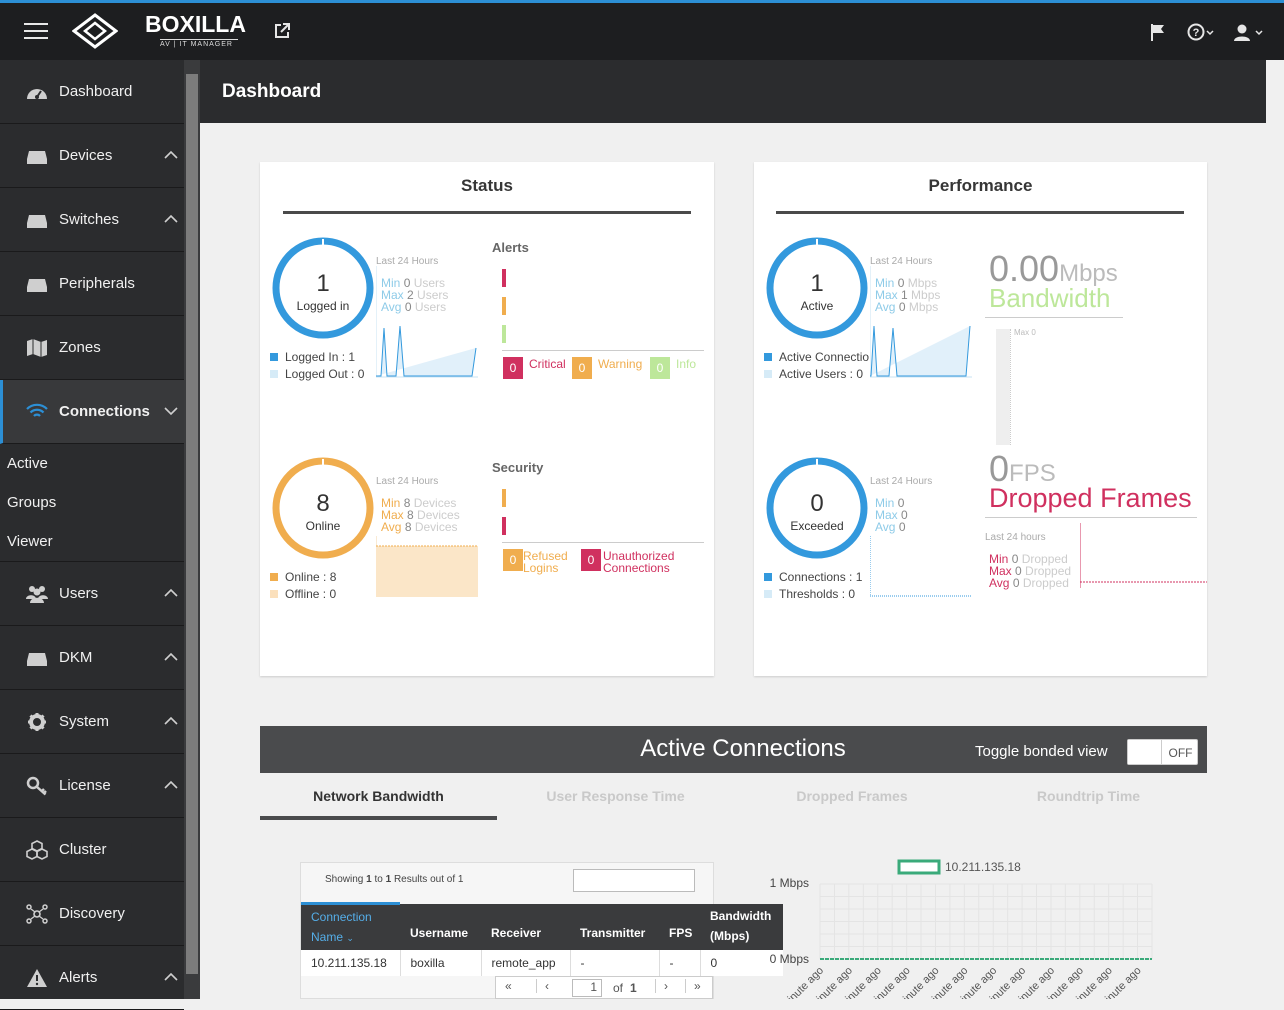  I want to click on first-page-icon: «, so click(508, 986).